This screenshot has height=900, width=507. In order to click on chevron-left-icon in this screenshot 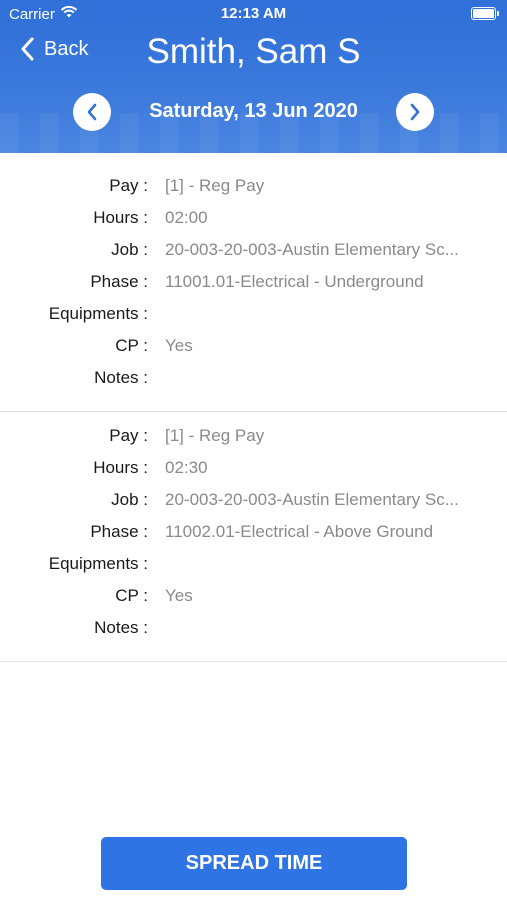, I will do `click(27, 49)`.